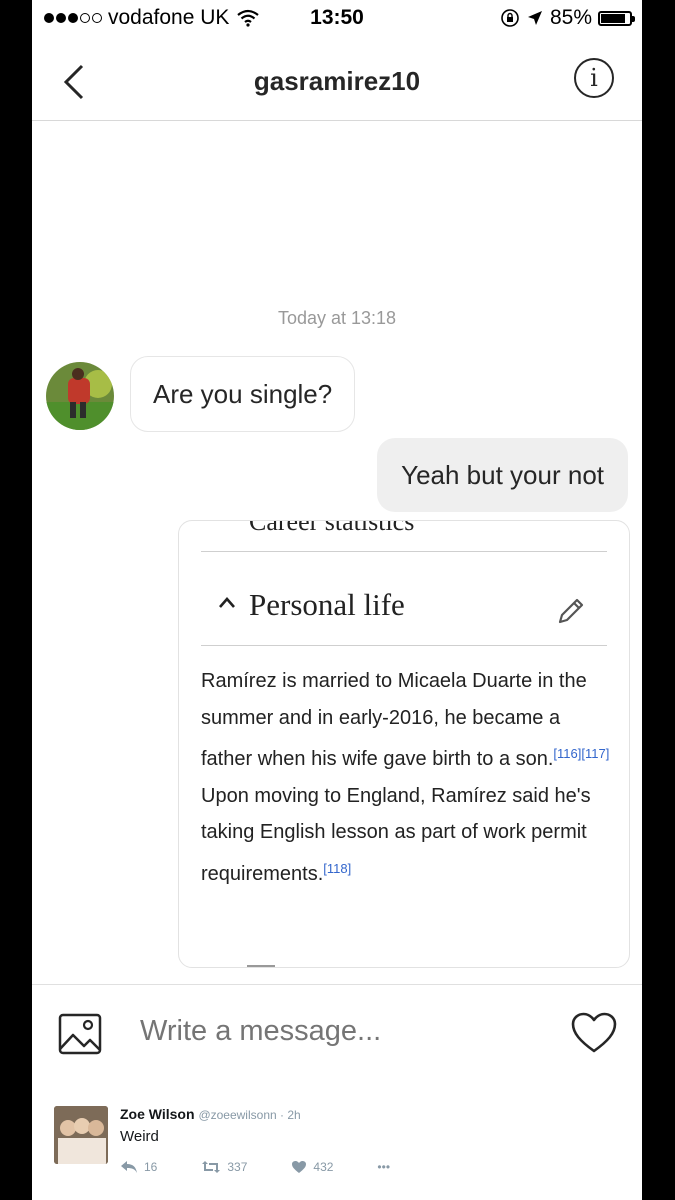 The width and height of the screenshot is (675, 1200). What do you see at coordinates (80, 1034) in the screenshot?
I see `image-gallery-icon` at bounding box center [80, 1034].